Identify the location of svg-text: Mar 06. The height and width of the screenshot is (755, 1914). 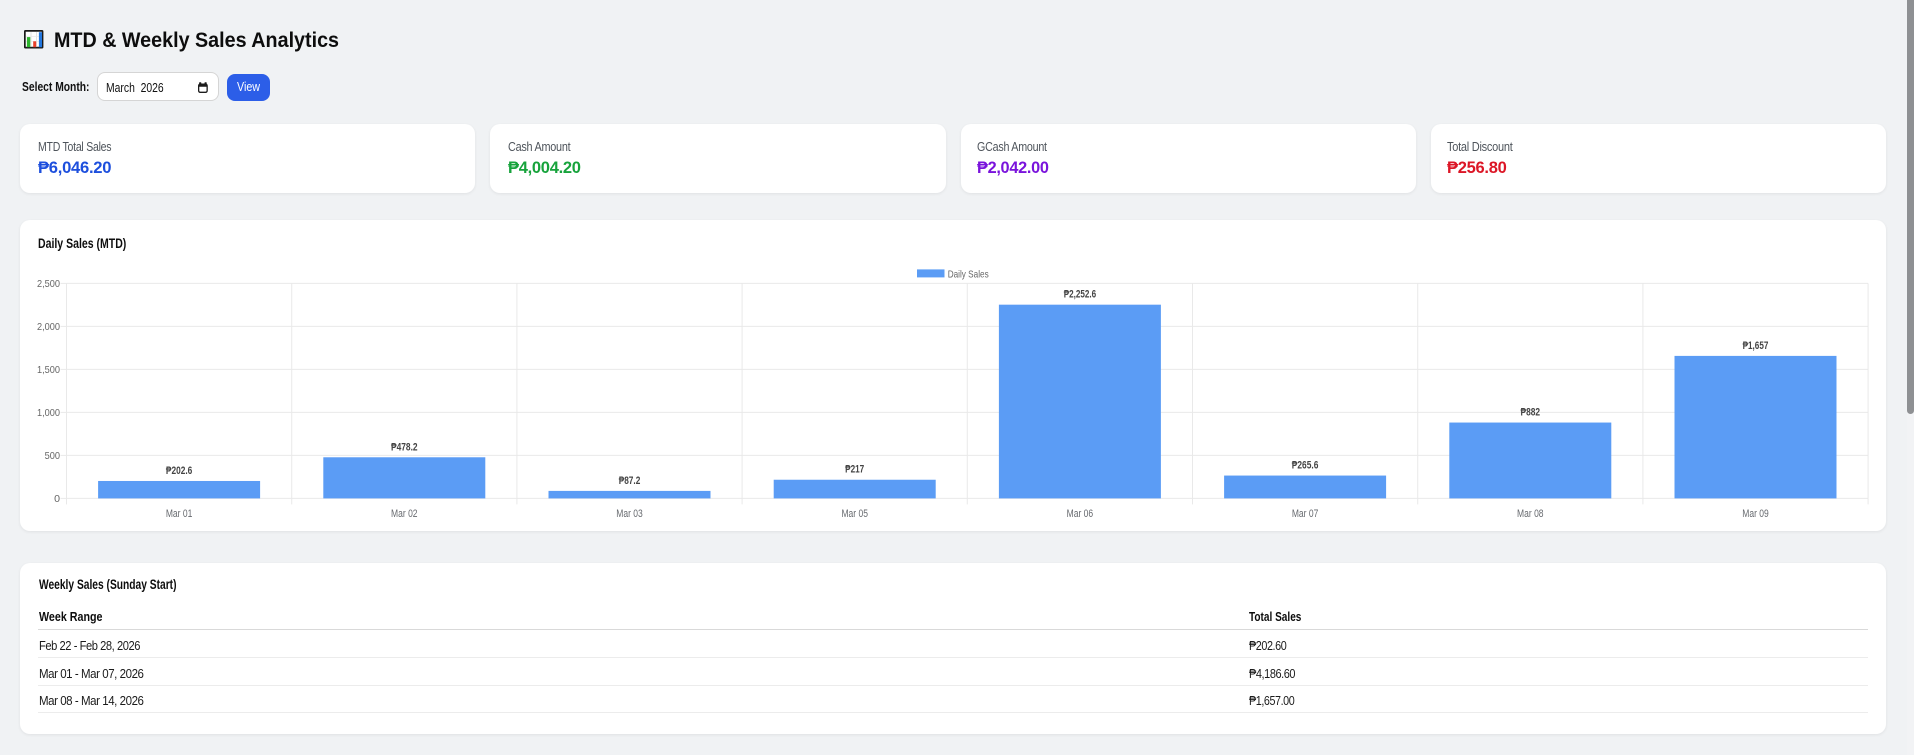
(1080, 513).